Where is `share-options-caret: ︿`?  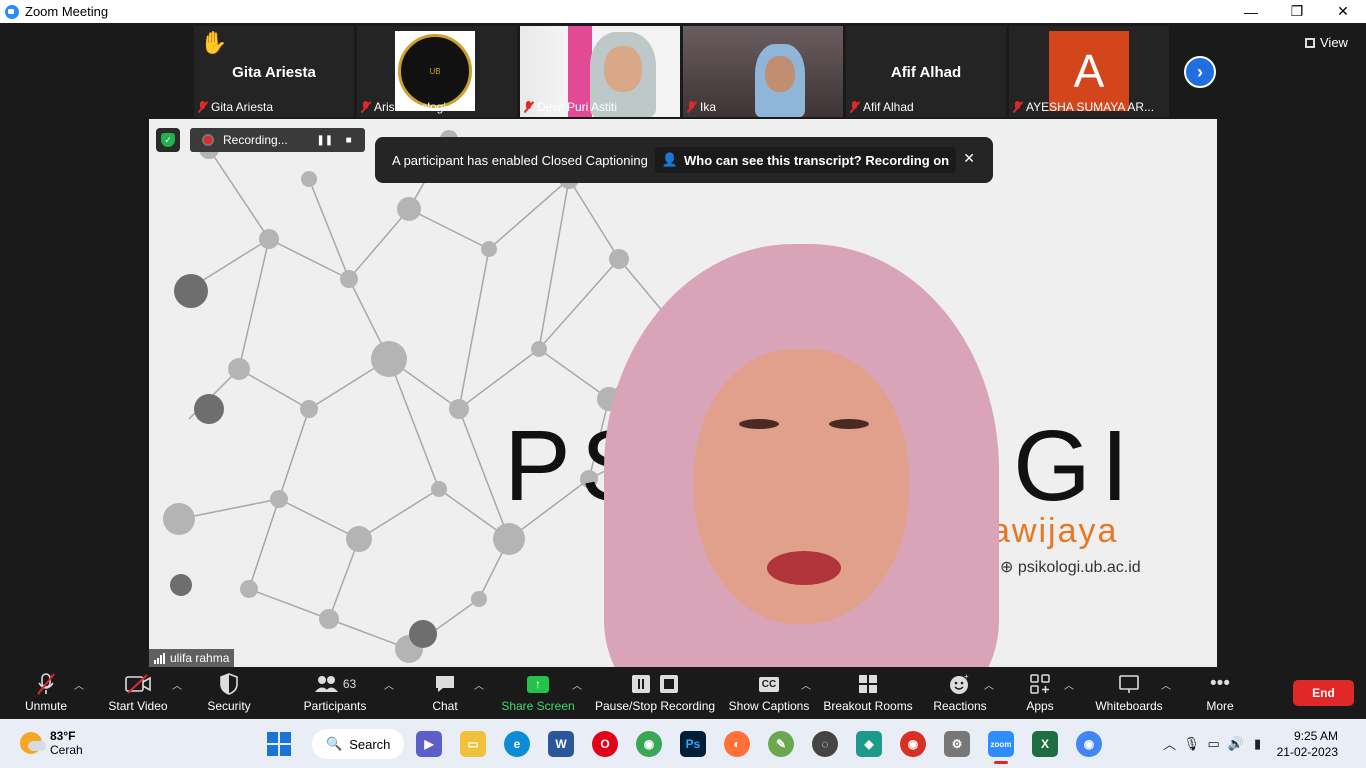
share-options-caret: ︿ is located at coordinates (577, 684).